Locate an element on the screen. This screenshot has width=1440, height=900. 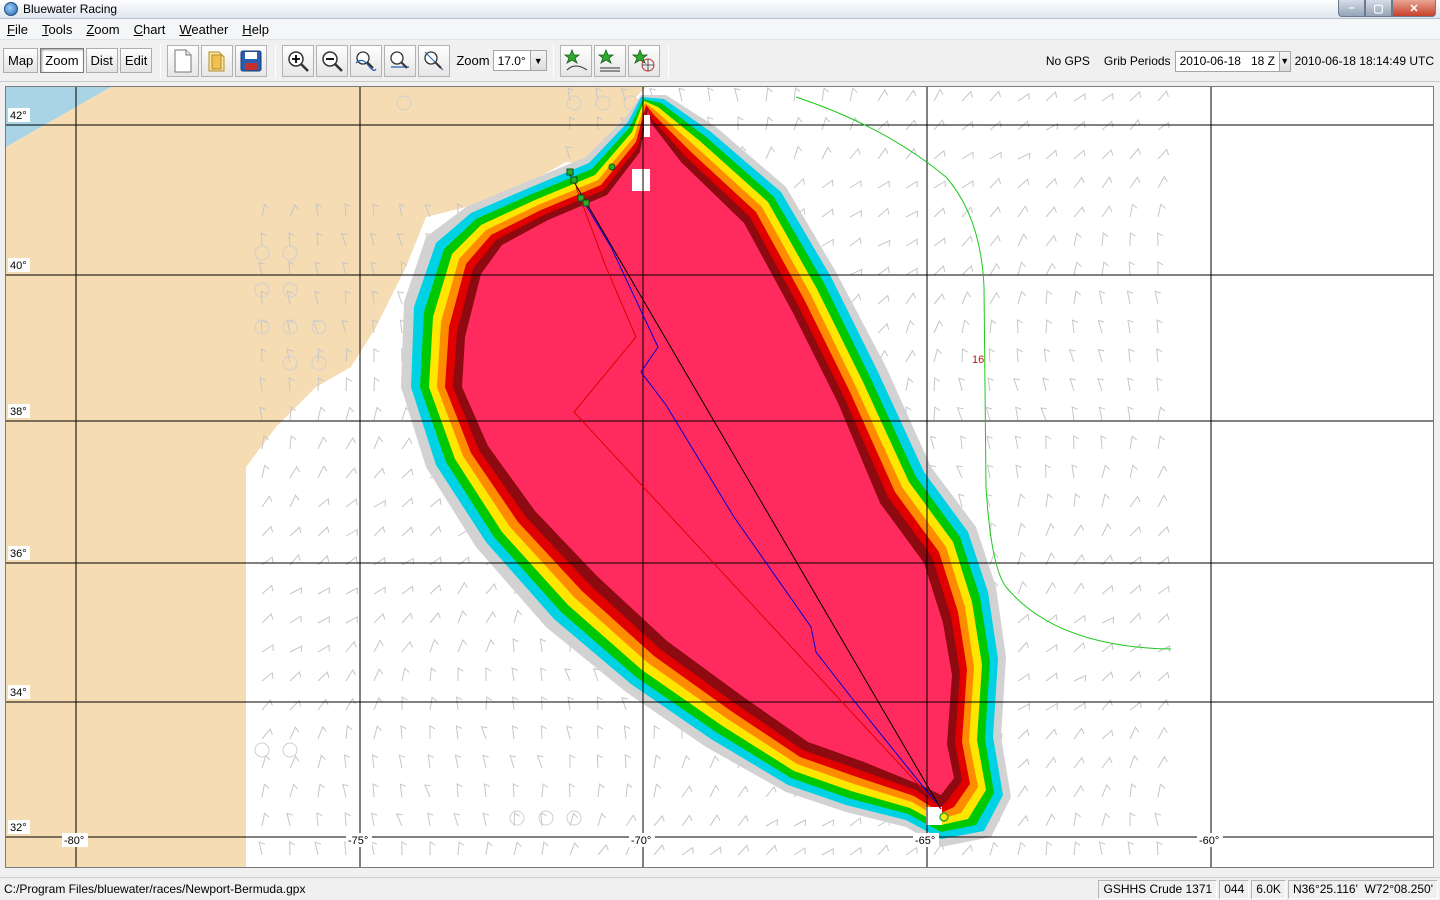
waypoint-button is located at coordinates (575, 60).